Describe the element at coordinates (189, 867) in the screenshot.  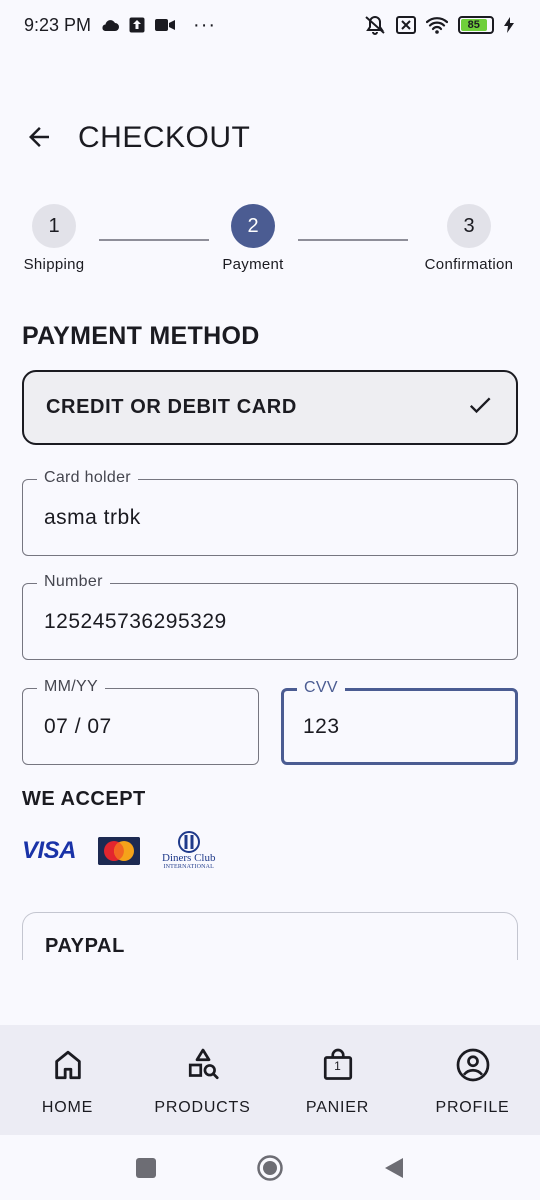
I see `diners-club-subtext: INTERNATIONAL` at that location.